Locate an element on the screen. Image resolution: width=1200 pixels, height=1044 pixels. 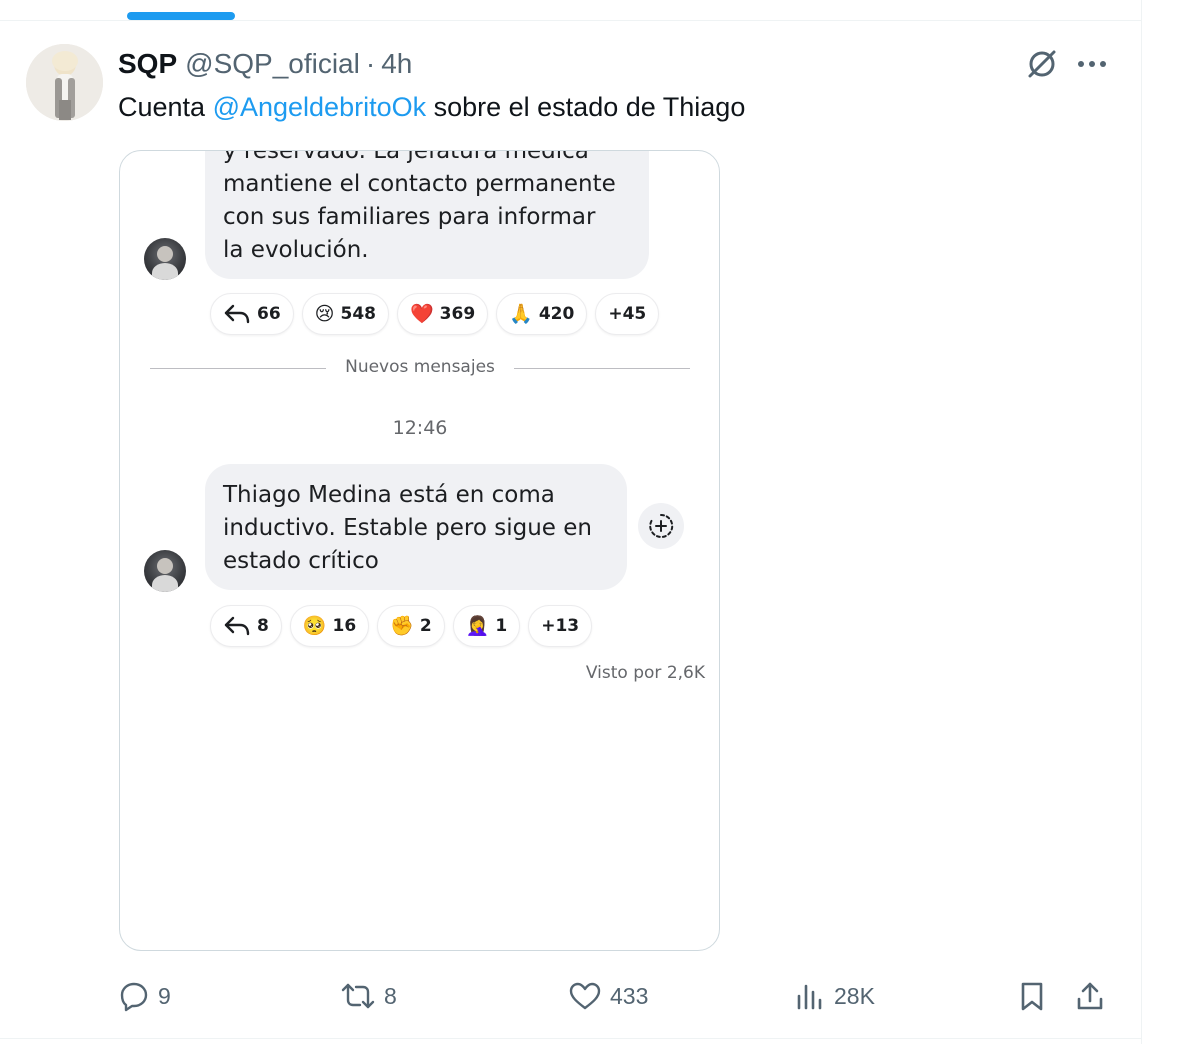
message-1-reactions: 66 😢 548 ❤️ 369 🙏 420 +45 is located at coordinates (435, 314).